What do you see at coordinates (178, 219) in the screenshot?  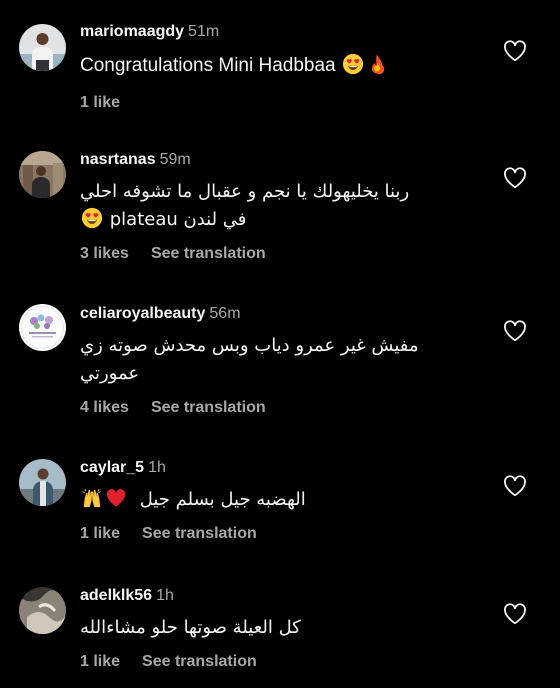 I see `comment-text-line-2: plateau في لندن` at bounding box center [178, 219].